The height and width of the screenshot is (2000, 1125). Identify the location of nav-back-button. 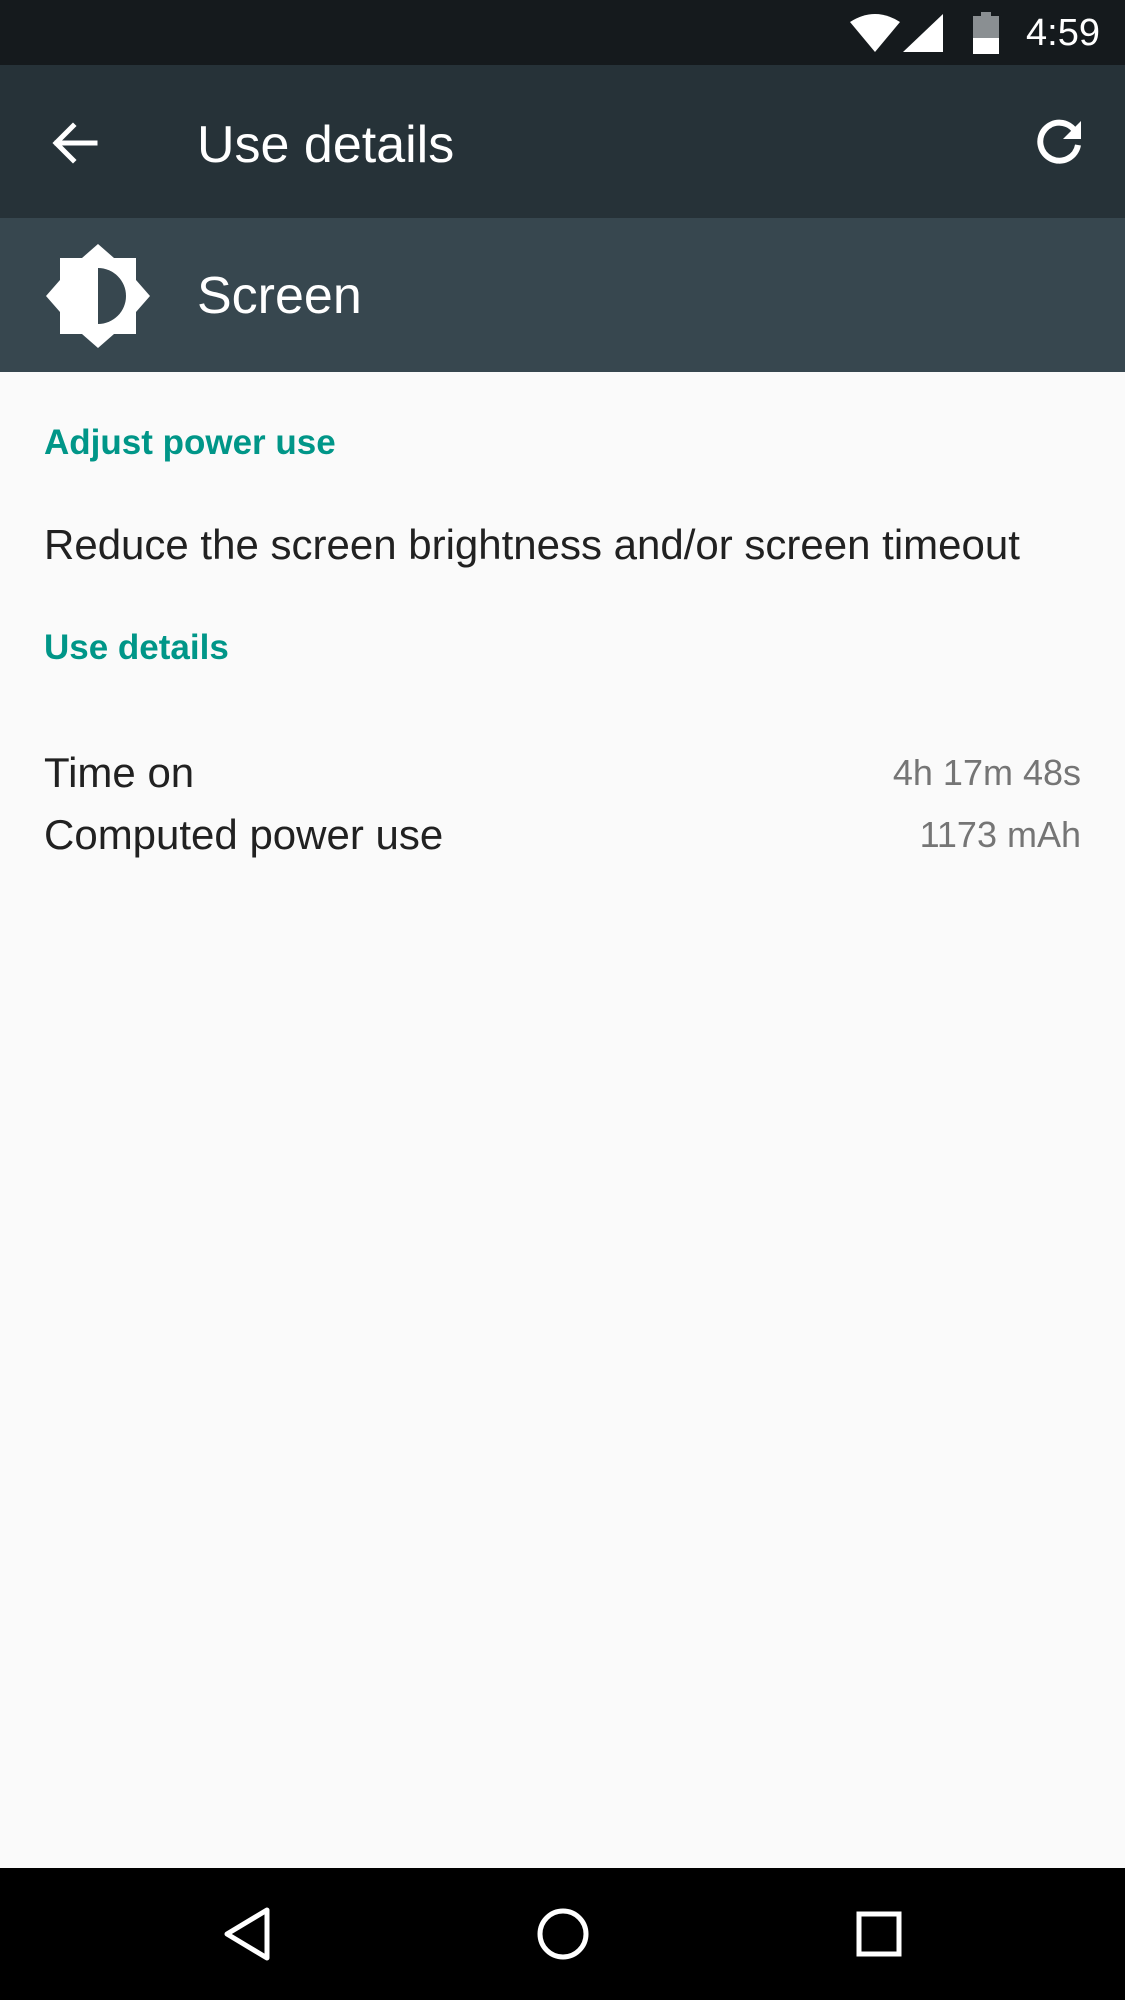
(247, 1934).